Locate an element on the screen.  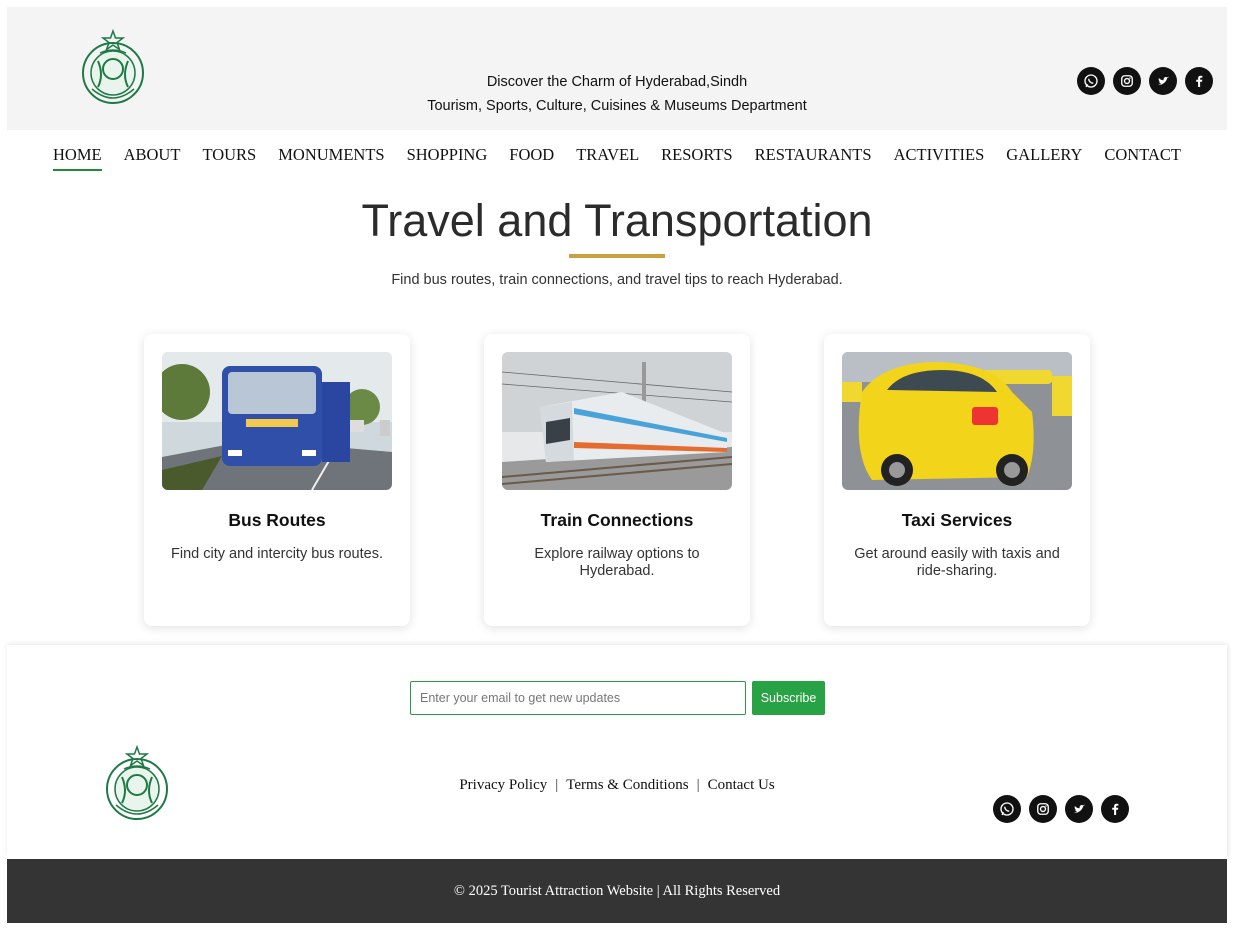
privacy-policy-link: Privacy Policy is located at coordinates (503, 785).